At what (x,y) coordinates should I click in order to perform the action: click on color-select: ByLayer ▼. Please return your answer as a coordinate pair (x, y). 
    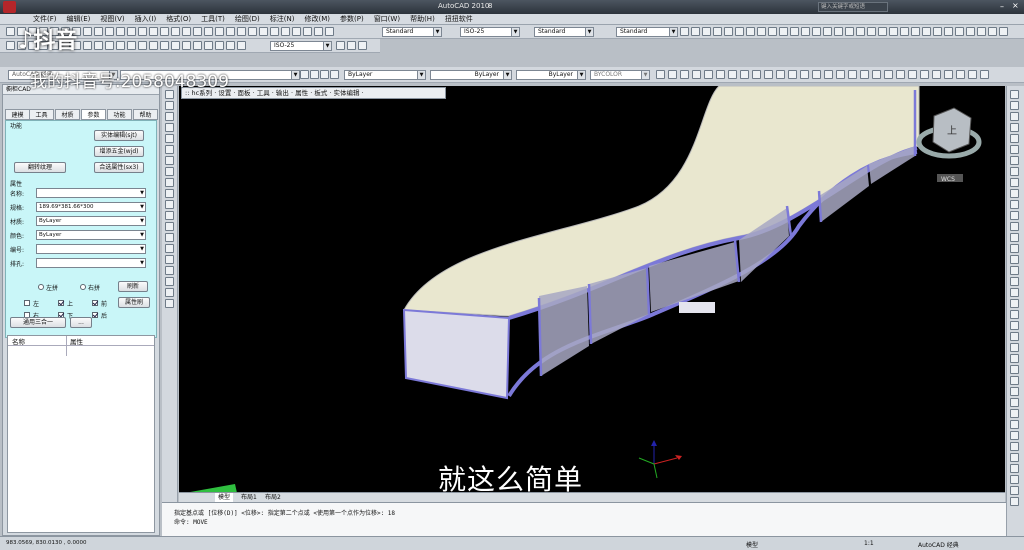
    Looking at the image, I should click on (385, 75).